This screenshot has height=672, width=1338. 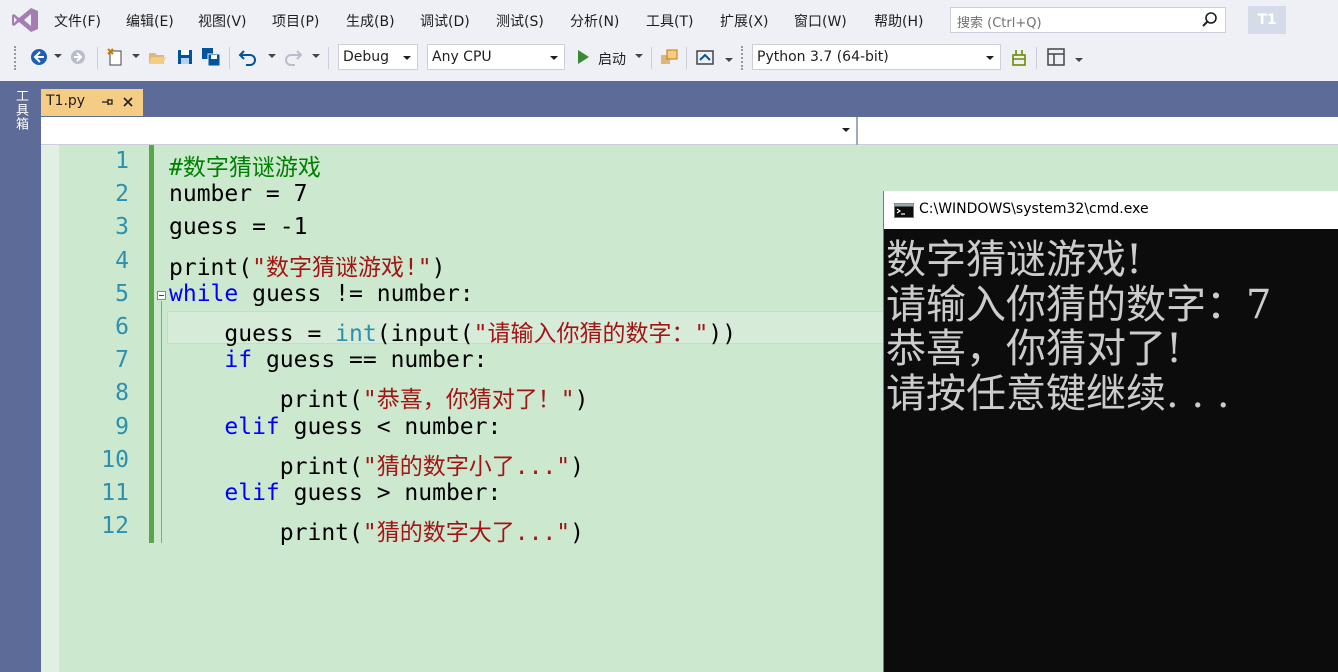 I want to click on line-number: 8, so click(x=122, y=393).